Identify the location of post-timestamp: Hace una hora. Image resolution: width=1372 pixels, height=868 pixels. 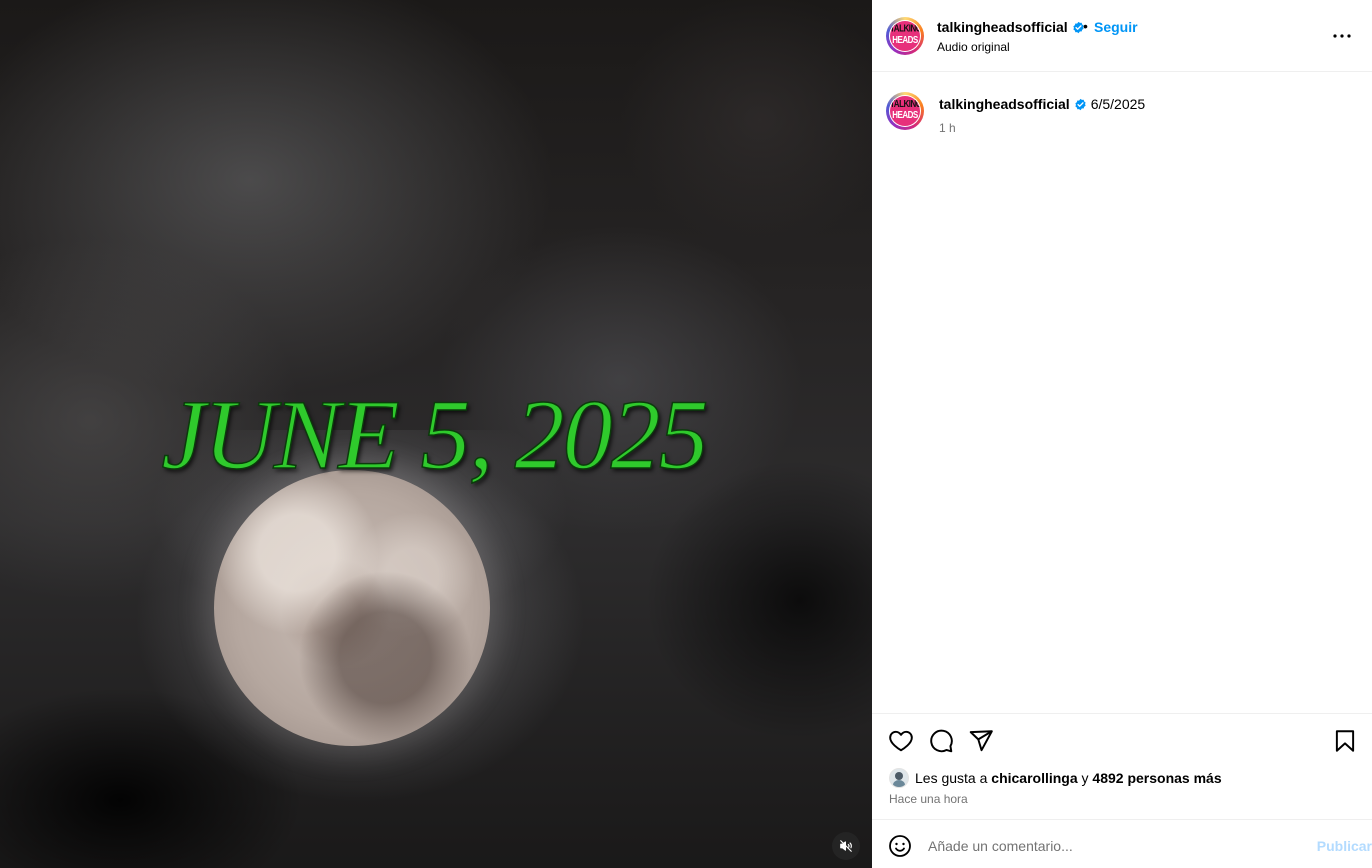
(928, 799).